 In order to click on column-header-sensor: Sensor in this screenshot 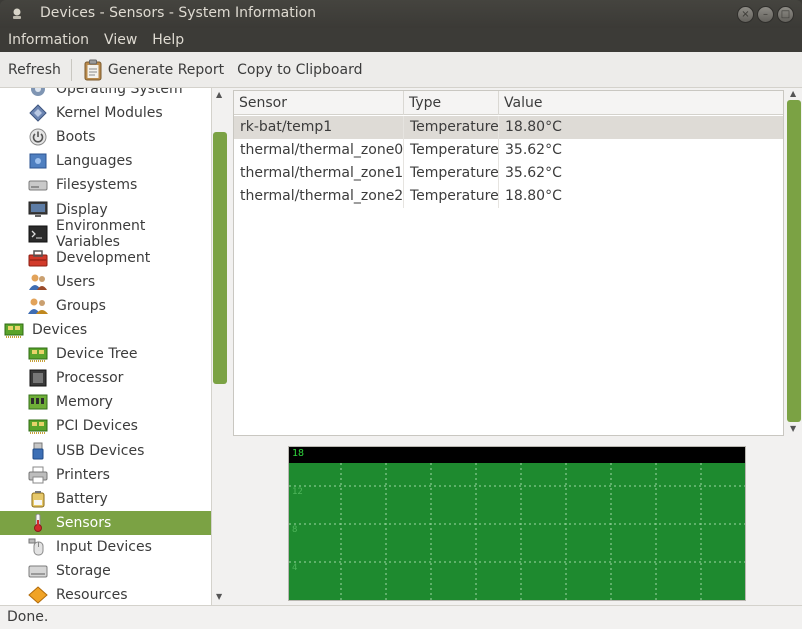, I will do `click(319, 103)`.